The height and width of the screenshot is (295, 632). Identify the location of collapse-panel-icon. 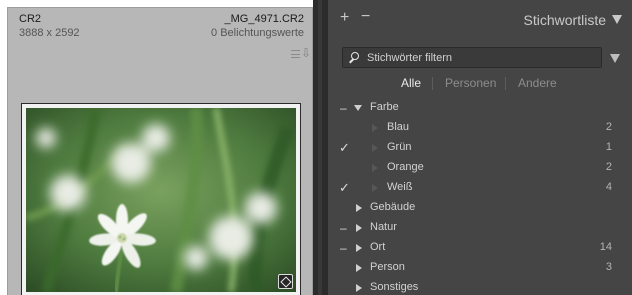
(617, 19).